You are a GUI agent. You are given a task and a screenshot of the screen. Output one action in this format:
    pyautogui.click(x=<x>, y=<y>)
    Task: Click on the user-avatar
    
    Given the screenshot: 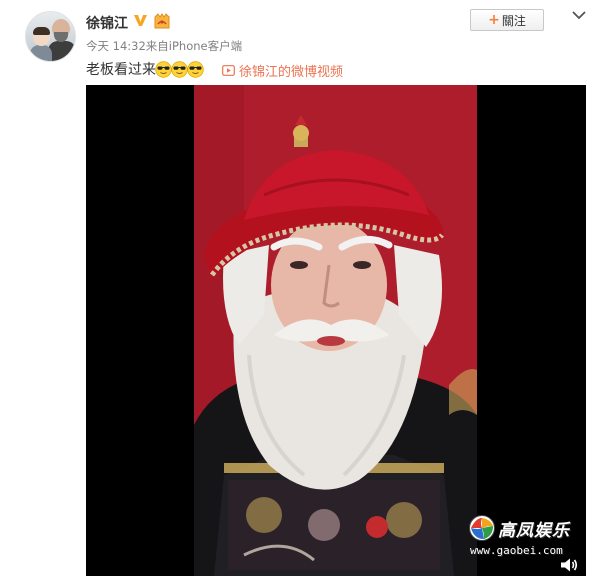 What is the action you would take?
    pyautogui.click(x=50, y=36)
    